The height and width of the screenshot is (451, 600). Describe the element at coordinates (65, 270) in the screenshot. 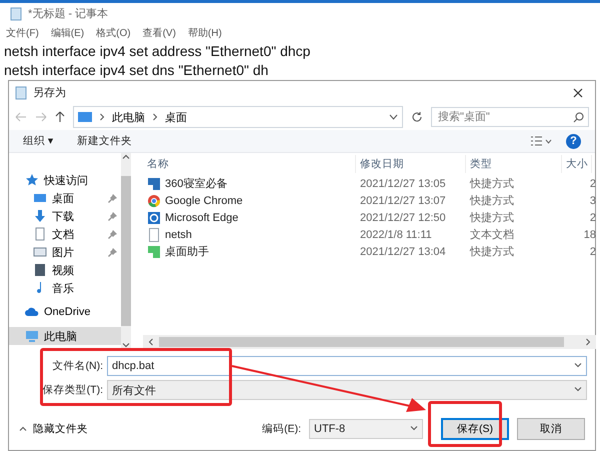

I see `nav-item: 视频` at that location.